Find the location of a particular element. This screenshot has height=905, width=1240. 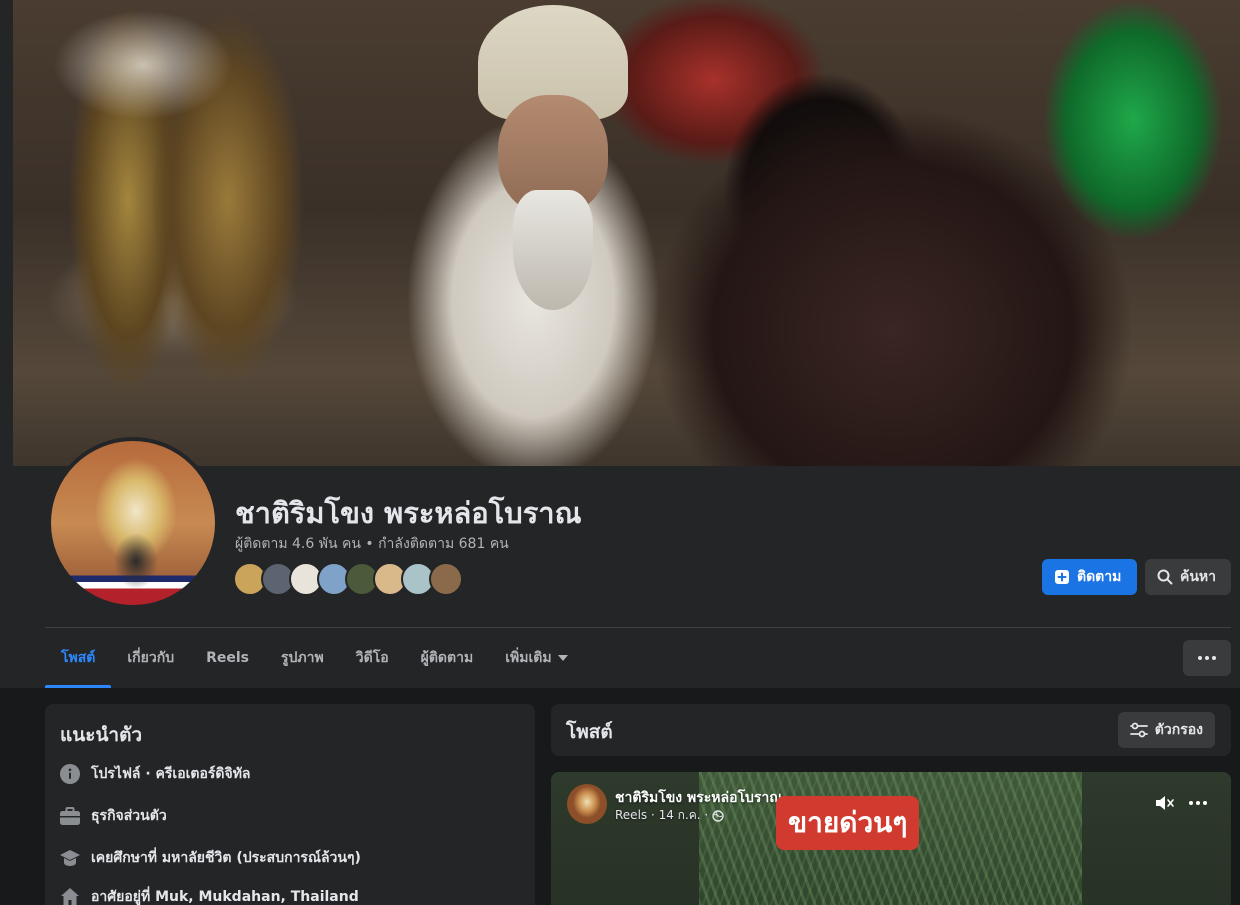

tab-label: รูปภาพ is located at coordinates (302, 658).